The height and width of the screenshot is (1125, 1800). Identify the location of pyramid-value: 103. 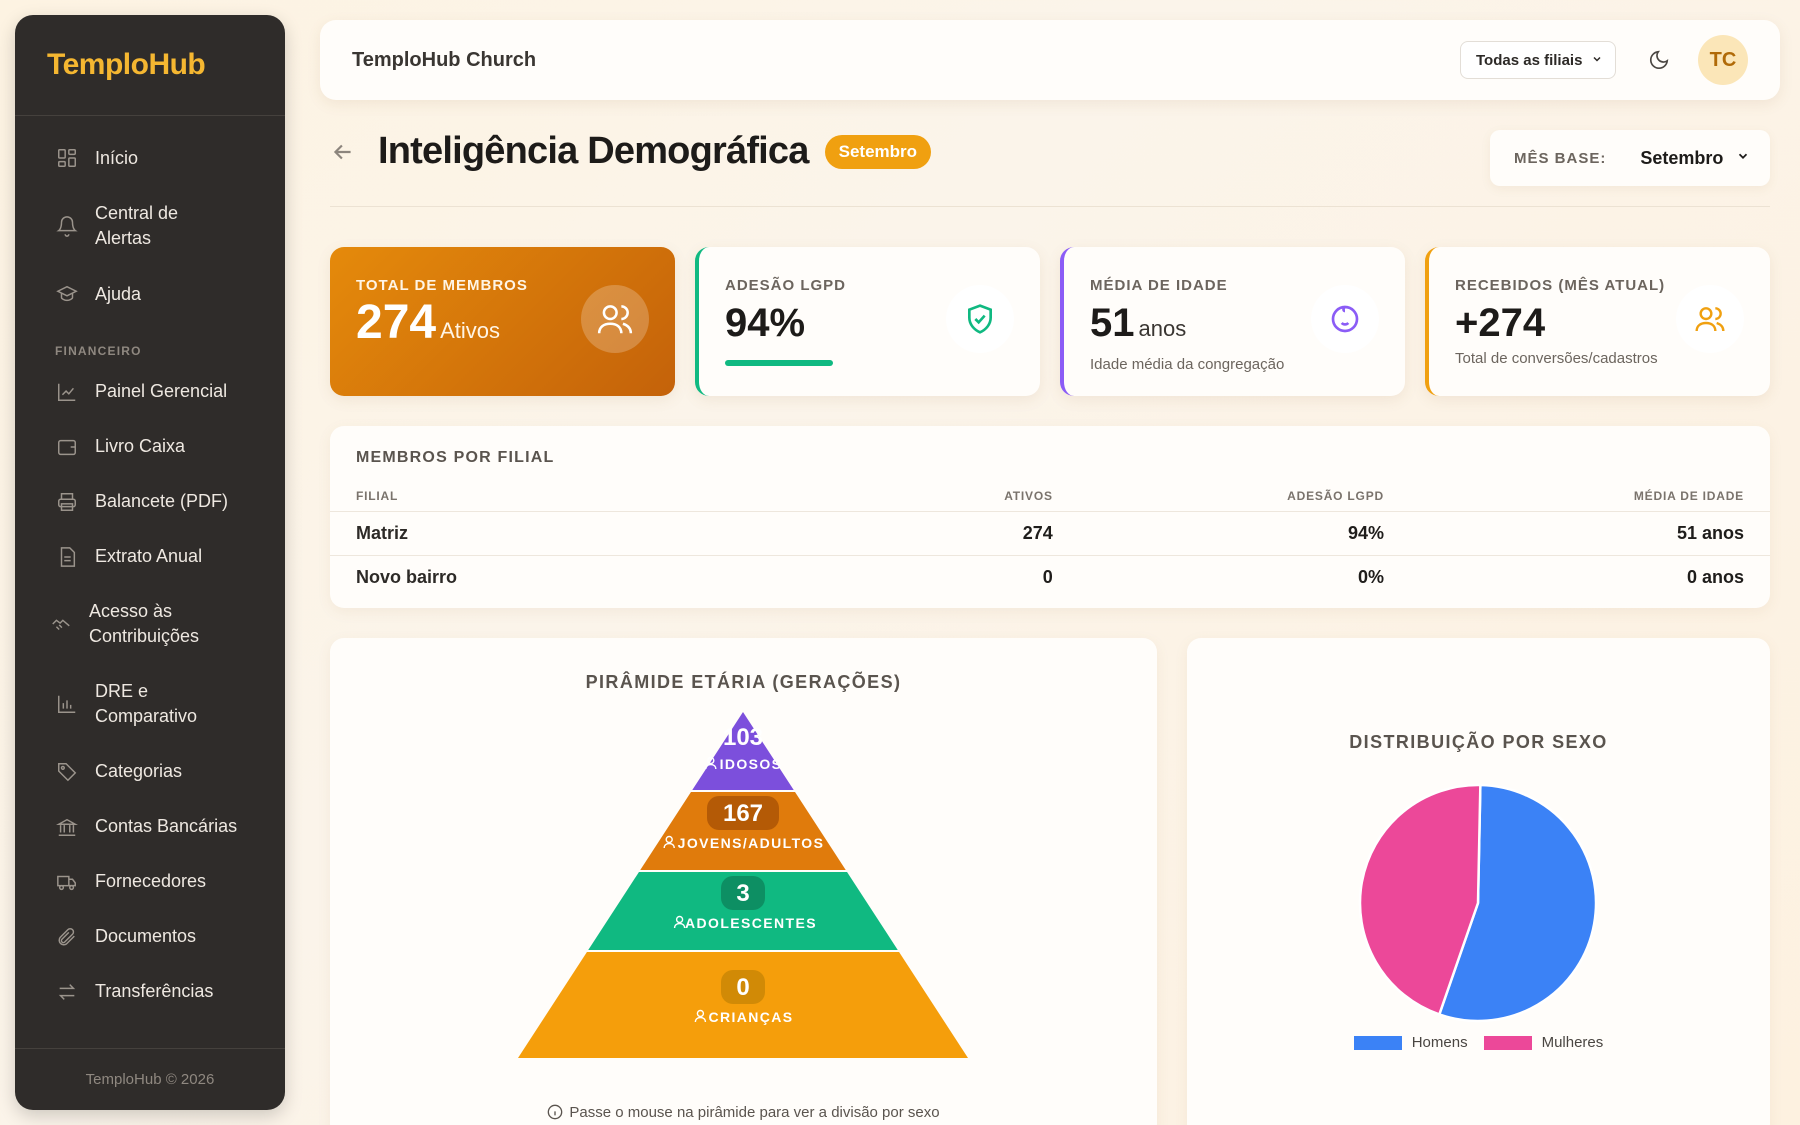
(743, 737).